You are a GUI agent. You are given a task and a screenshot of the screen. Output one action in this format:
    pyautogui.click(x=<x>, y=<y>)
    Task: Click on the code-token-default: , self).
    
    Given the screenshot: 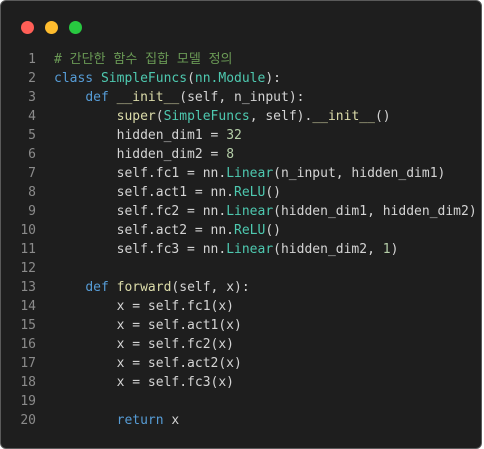 What is the action you would take?
    pyautogui.click(x=281, y=116)
    